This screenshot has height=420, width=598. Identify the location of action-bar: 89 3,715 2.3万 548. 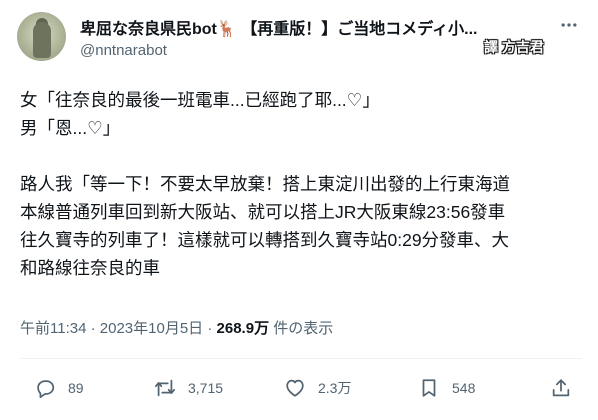
(300, 388).